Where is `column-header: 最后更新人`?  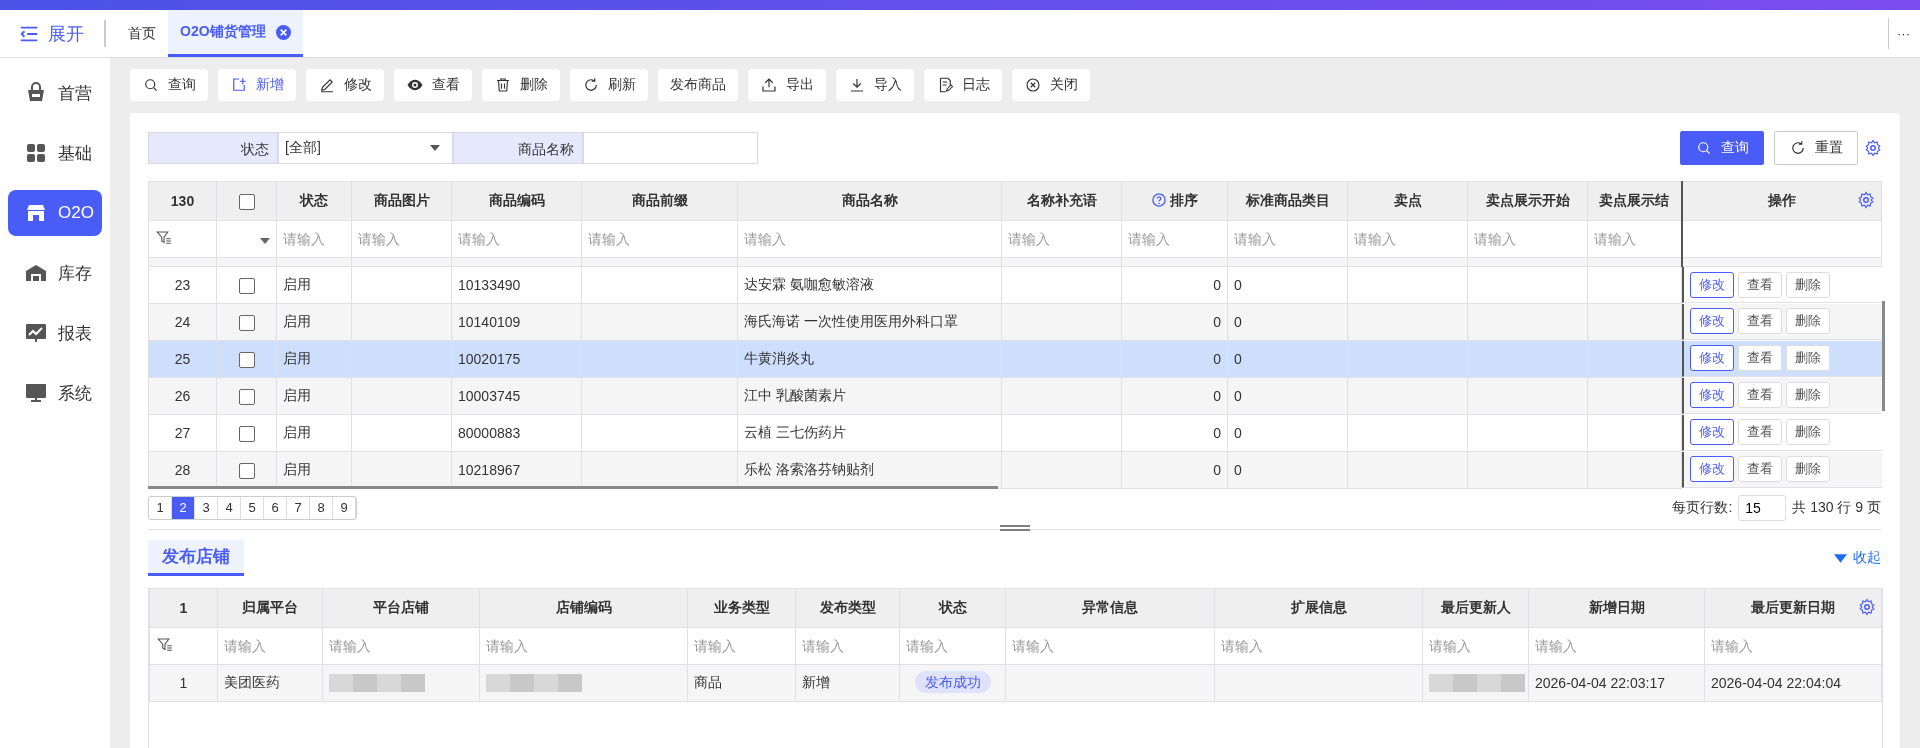 column-header: 最后更新人 is located at coordinates (1475, 608).